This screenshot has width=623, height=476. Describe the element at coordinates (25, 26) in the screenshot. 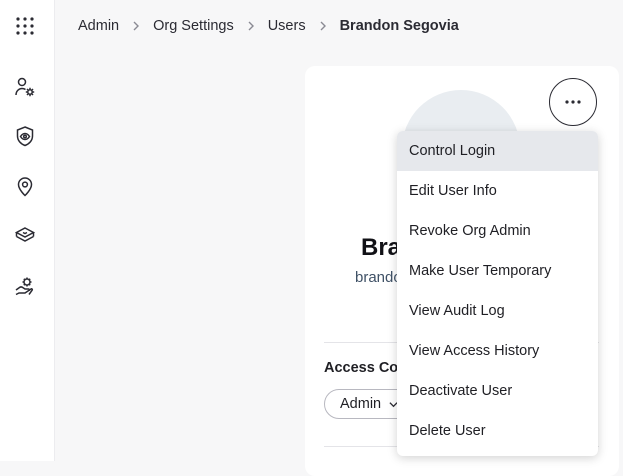

I see `grid-icon` at that location.